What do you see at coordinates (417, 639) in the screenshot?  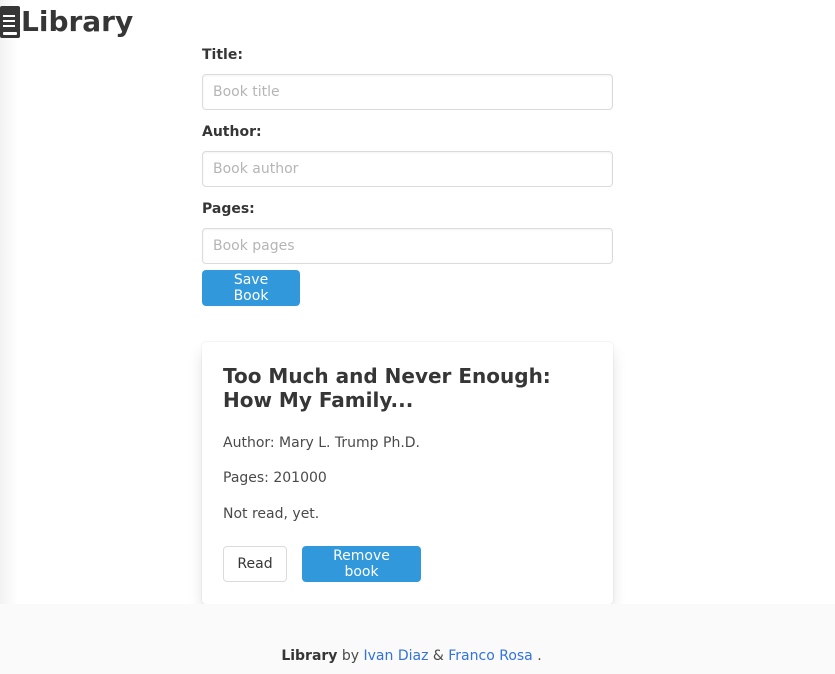 I see `footer: Library by Ivan Diaz & Franco Rosa .` at bounding box center [417, 639].